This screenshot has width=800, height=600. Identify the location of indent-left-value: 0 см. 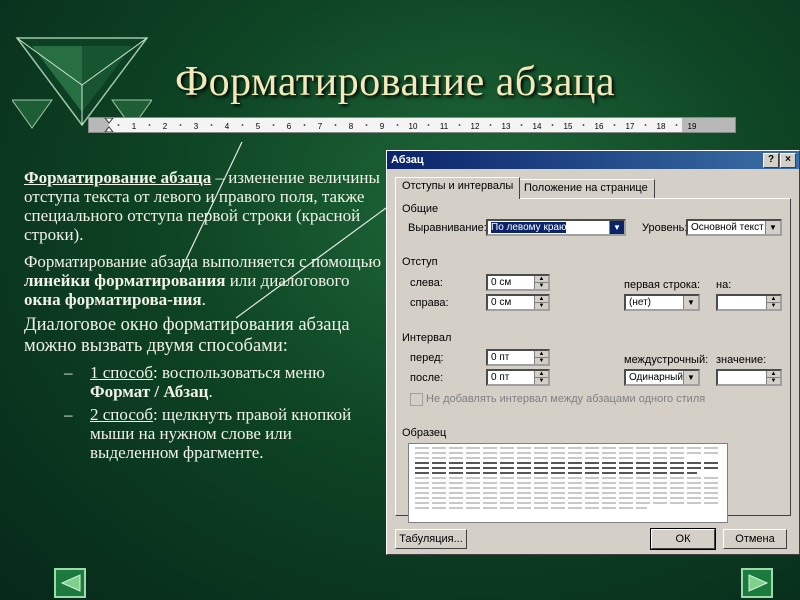
(501, 282).